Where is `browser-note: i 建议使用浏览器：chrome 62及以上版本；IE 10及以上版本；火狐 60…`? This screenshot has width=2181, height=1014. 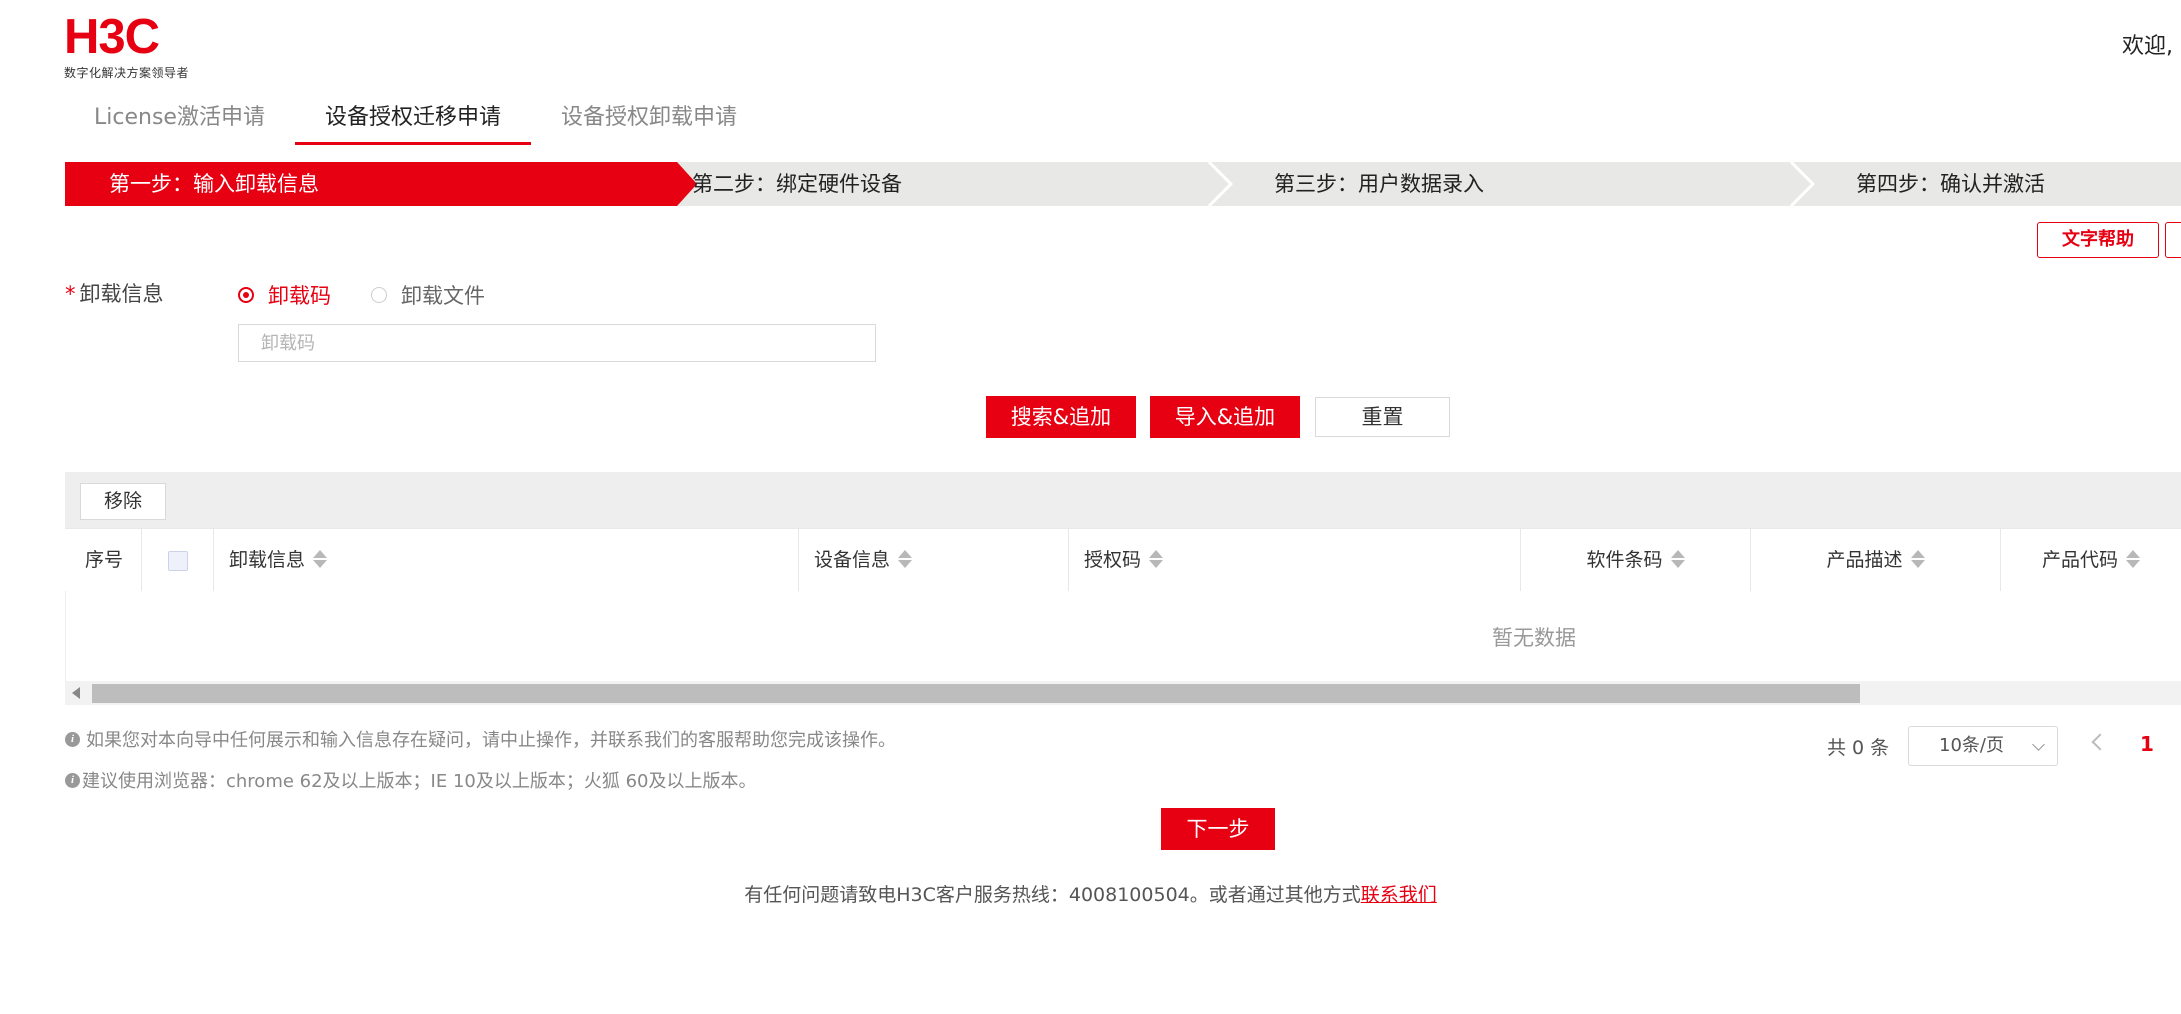 browser-note: i 建议使用浏览器：chrome 62及以上版本；IE 10及以上版本；火狐 60… is located at coordinates (411, 780).